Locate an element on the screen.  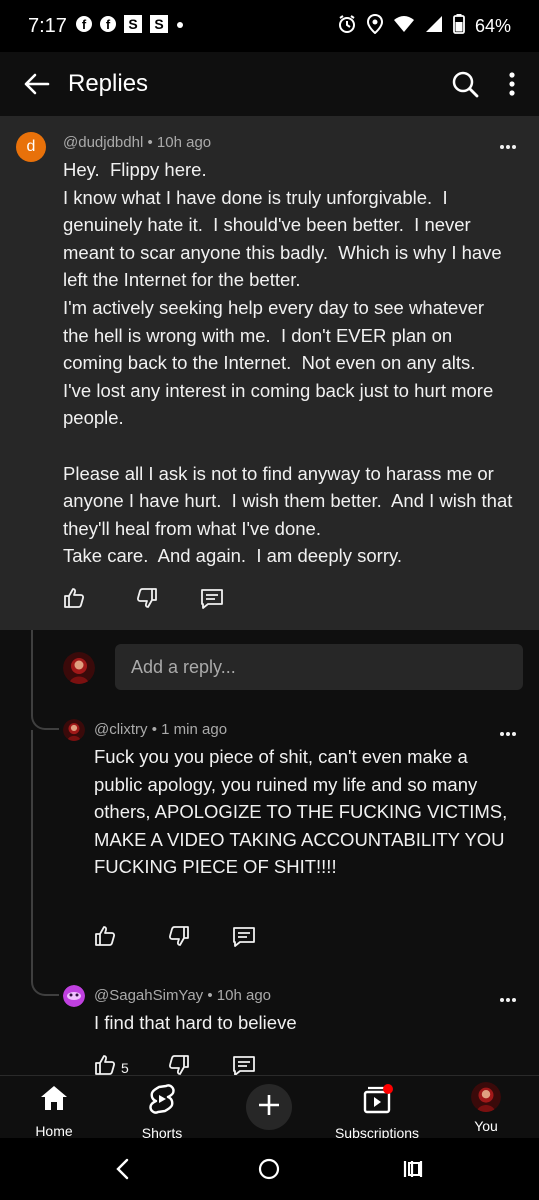
plus-icon is located at coordinates (269, 1107).